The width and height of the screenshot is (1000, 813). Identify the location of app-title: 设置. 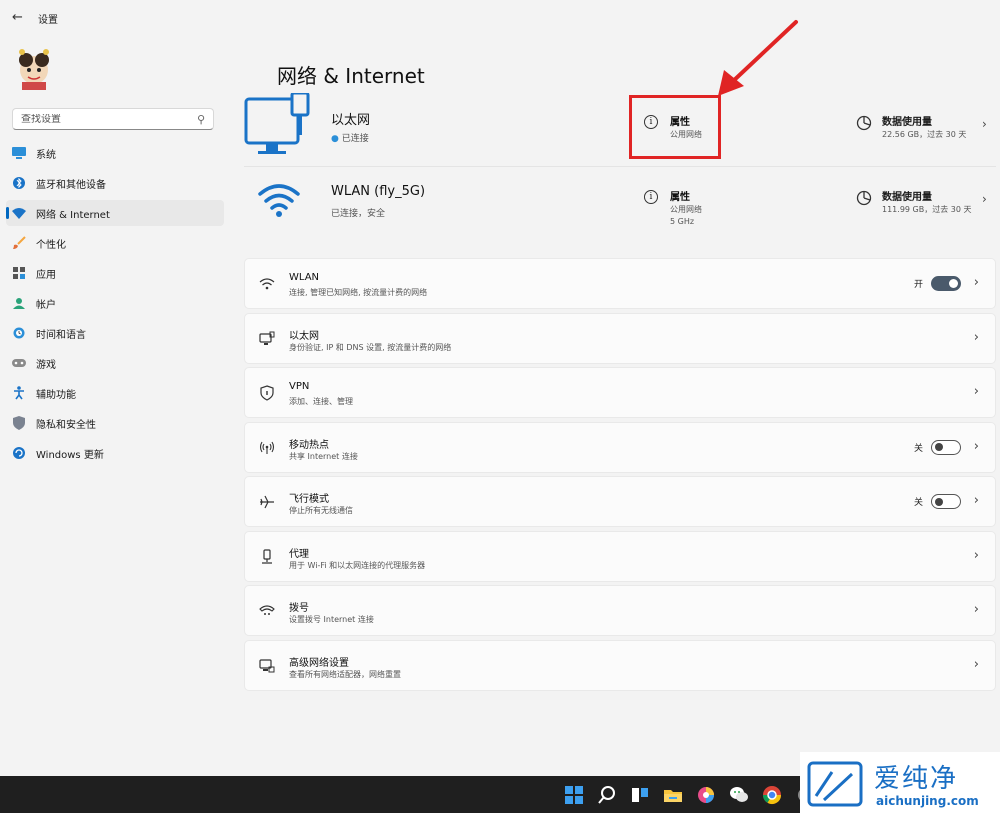
(48, 20).